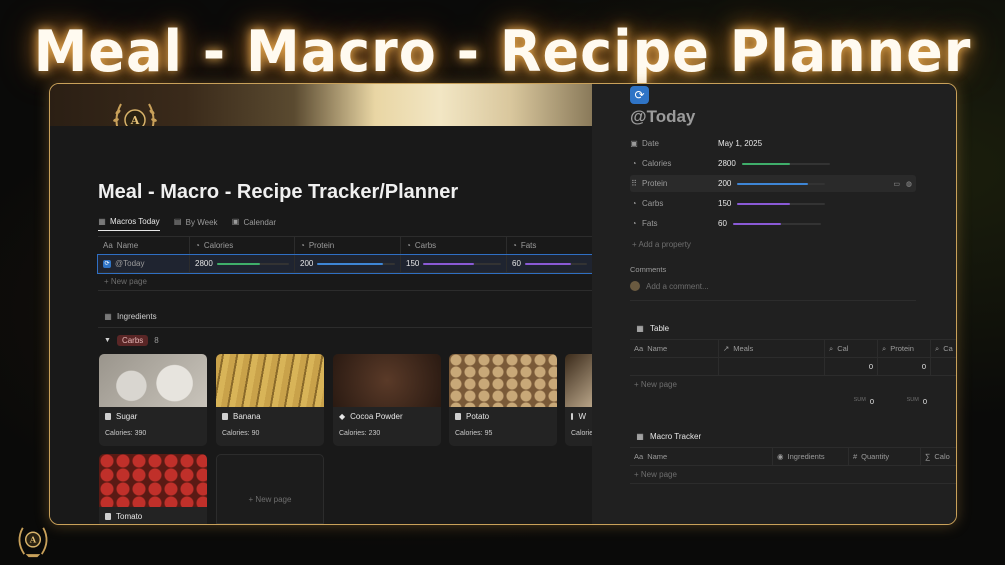 The width and height of the screenshot is (1005, 565). Describe the element at coordinates (938, 456) in the screenshot. I see `column-header-calories: ∑ Calo` at that location.